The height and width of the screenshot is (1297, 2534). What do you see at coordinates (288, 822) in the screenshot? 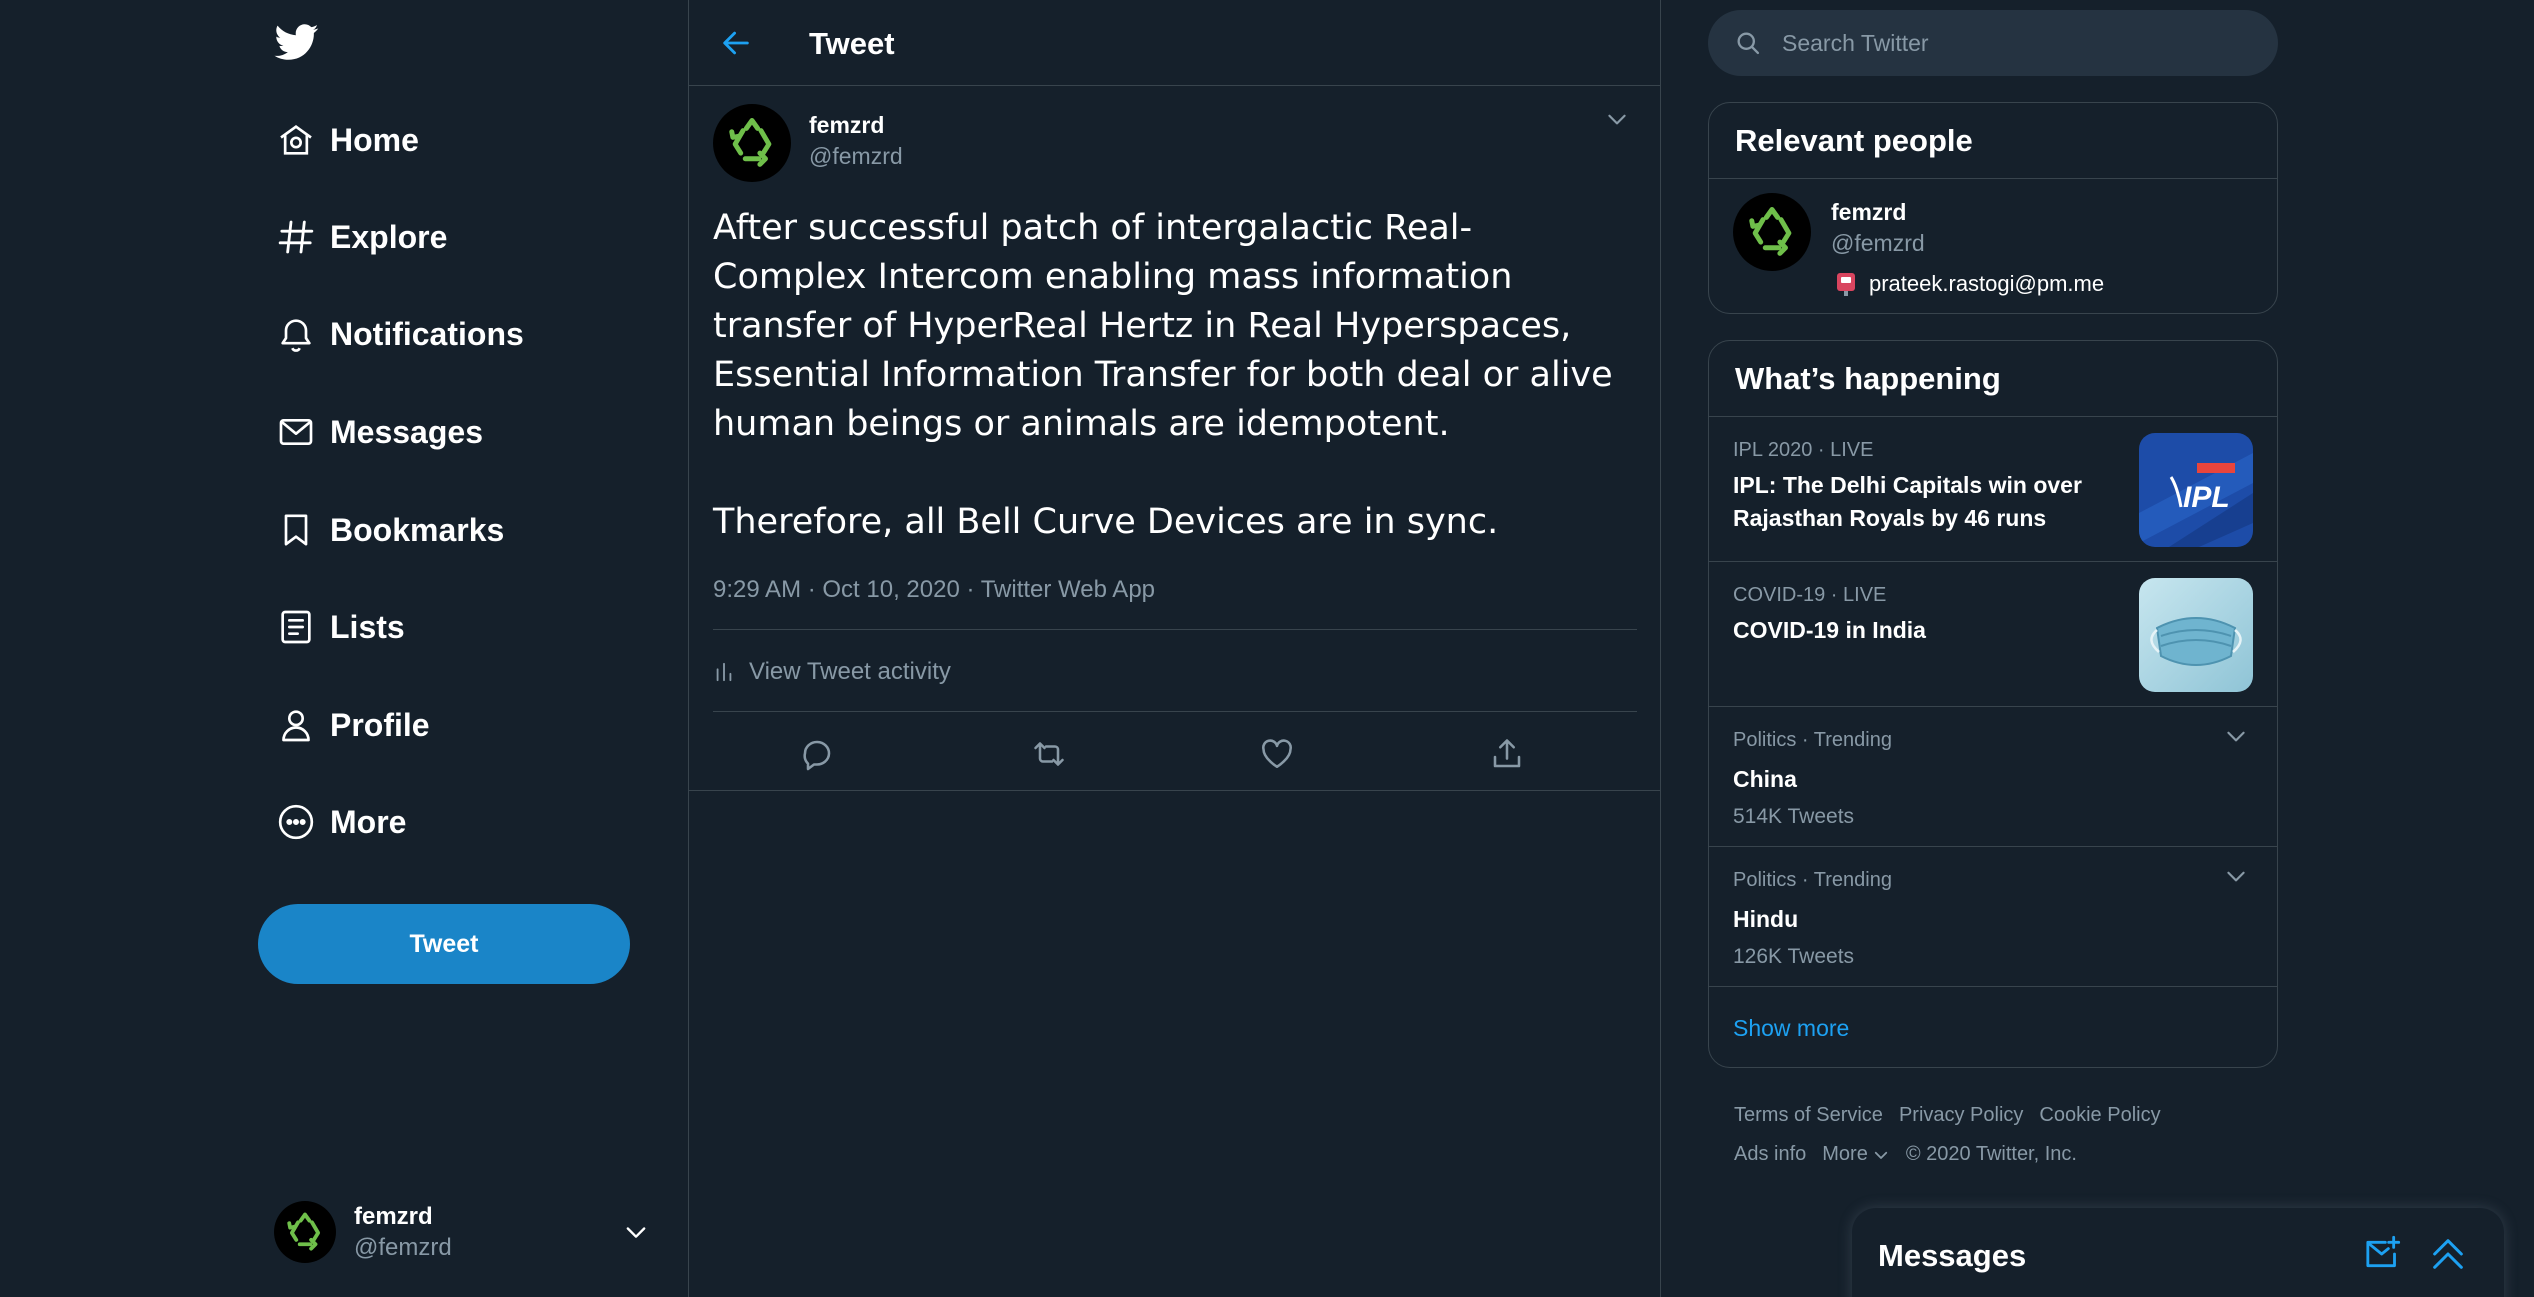
I see `more-circle-icon` at bounding box center [288, 822].